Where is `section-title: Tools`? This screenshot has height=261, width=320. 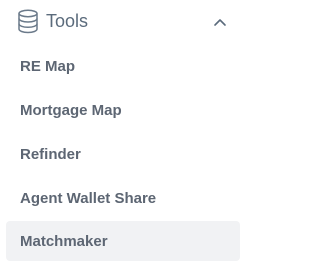
section-title: Tools is located at coordinates (67, 21).